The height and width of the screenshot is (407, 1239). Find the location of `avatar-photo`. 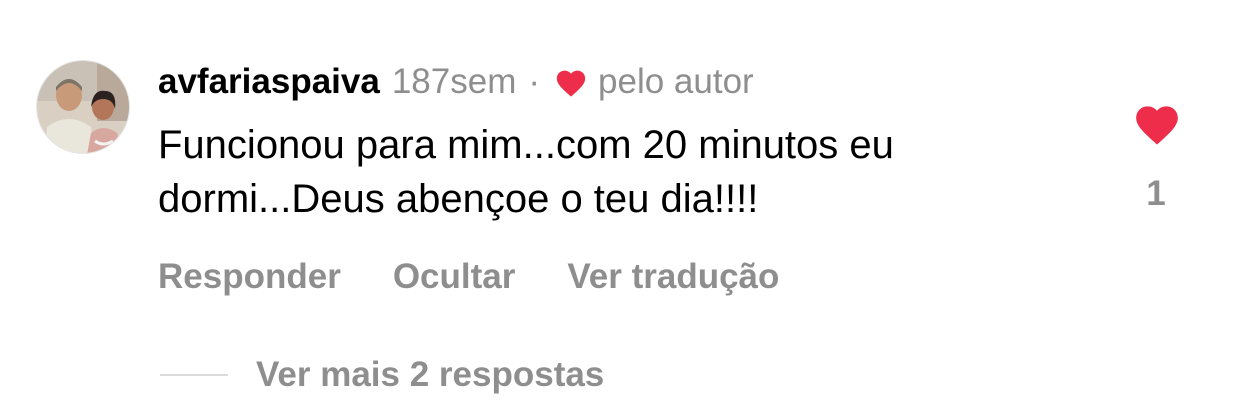

avatar-photo is located at coordinates (83, 107).